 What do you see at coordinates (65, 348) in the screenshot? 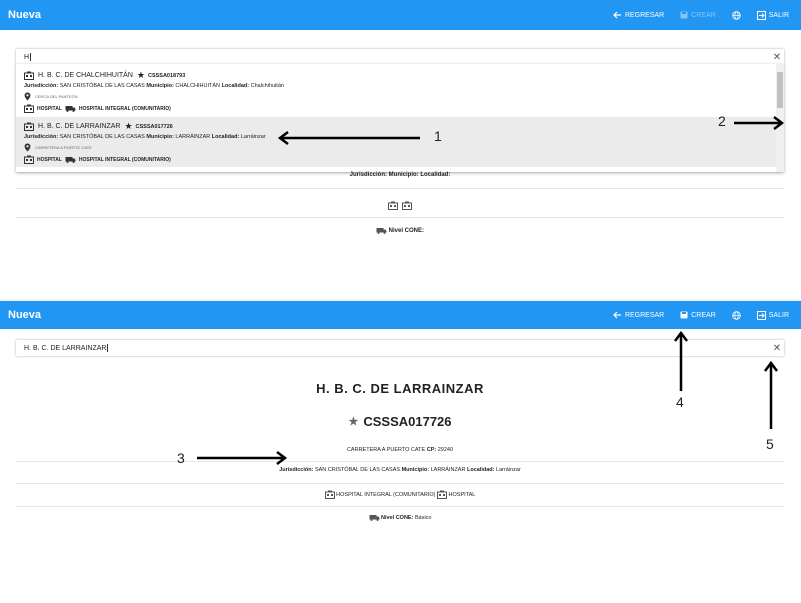
I see `search-value: H. B. C. DE LARRAINZAR` at bounding box center [65, 348].